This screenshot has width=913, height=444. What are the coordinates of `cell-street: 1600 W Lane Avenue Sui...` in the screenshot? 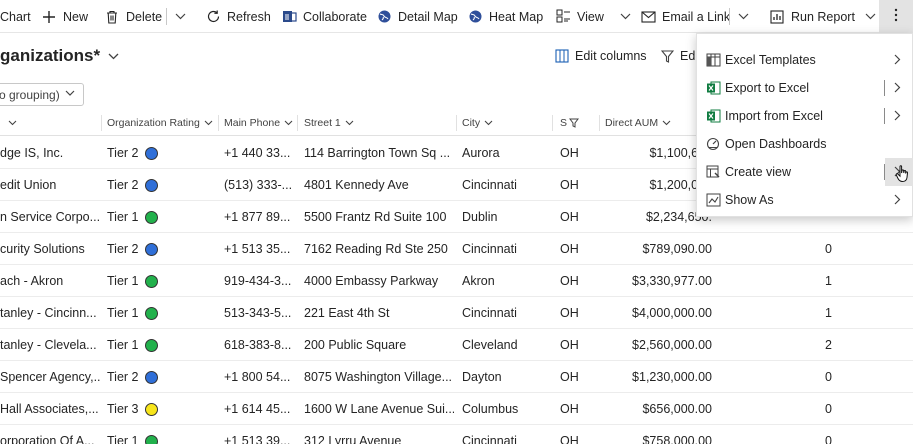 It's located at (379, 409).